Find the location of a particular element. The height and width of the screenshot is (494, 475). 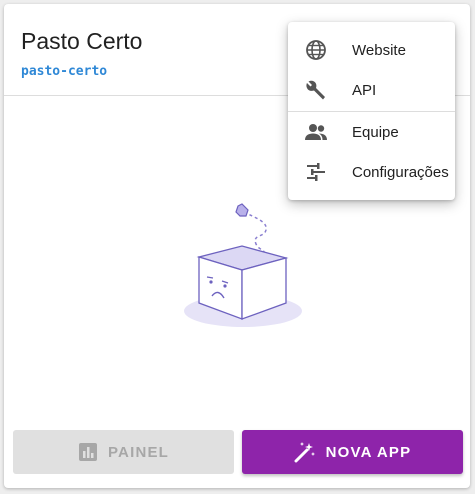

nova-app-button: NOVA APP is located at coordinates (352, 452).